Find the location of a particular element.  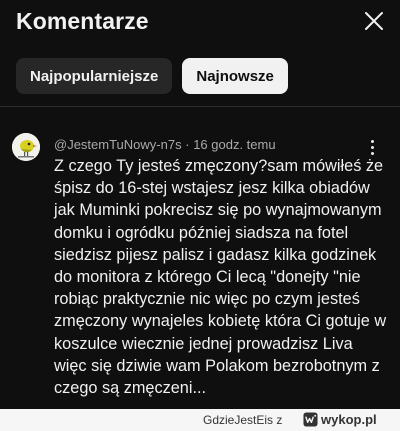

divider is located at coordinates (200, 106).